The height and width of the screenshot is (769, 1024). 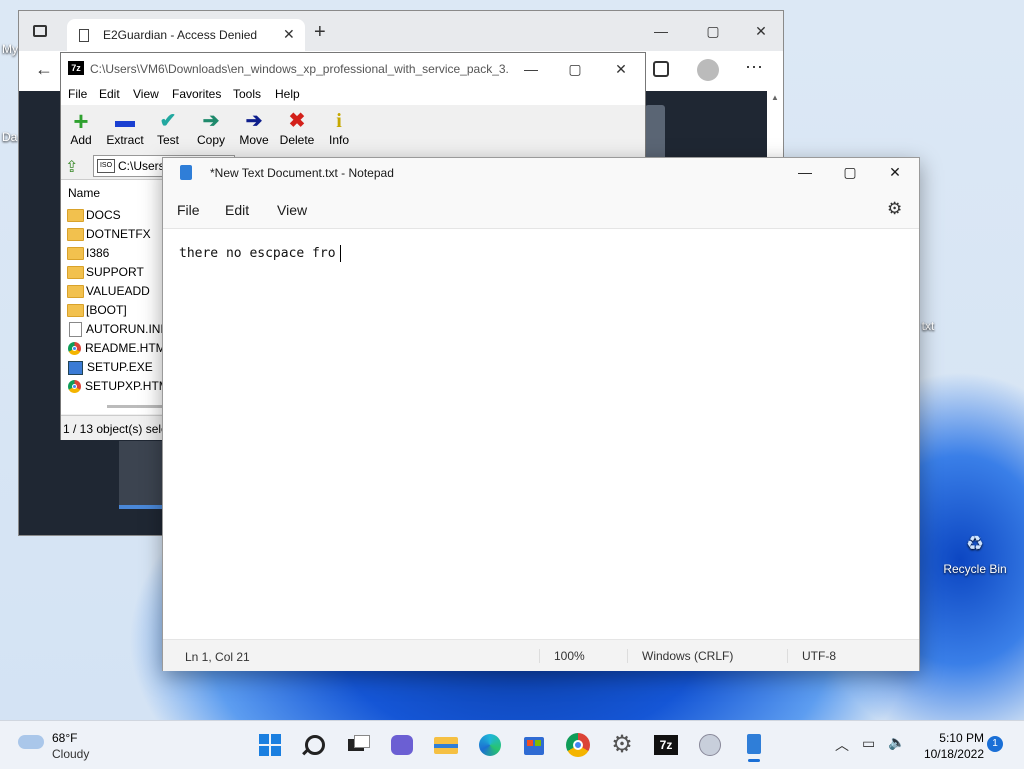 I want to click on notification-badge: 1, so click(x=995, y=744).